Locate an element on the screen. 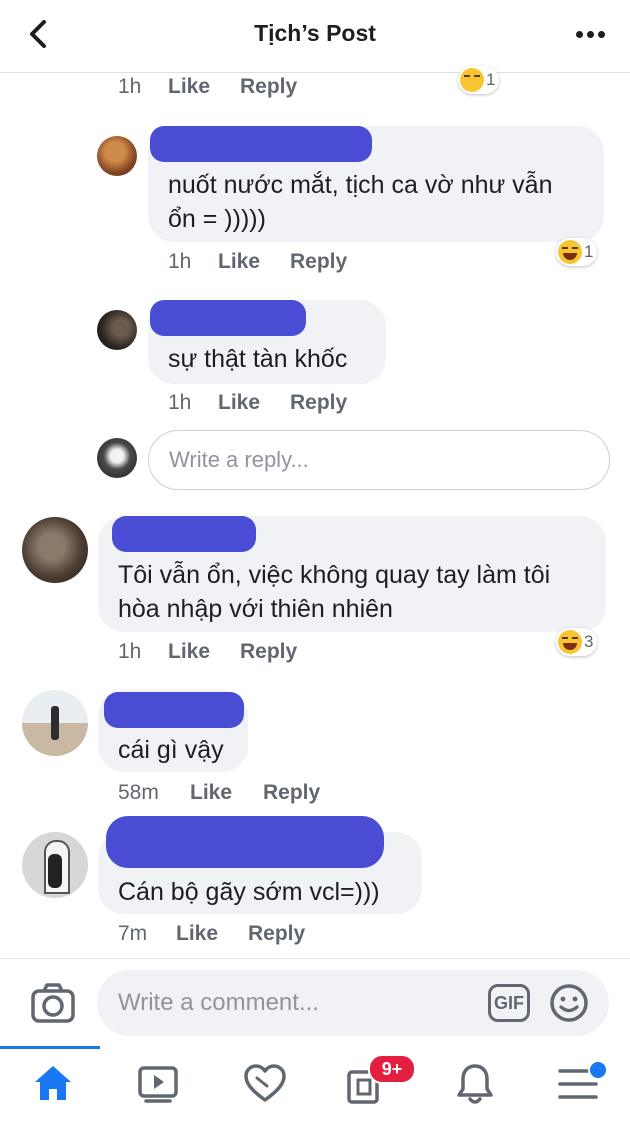 The width and height of the screenshot is (630, 1121). comment-text: ổn = ))))) is located at coordinates (217, 219).